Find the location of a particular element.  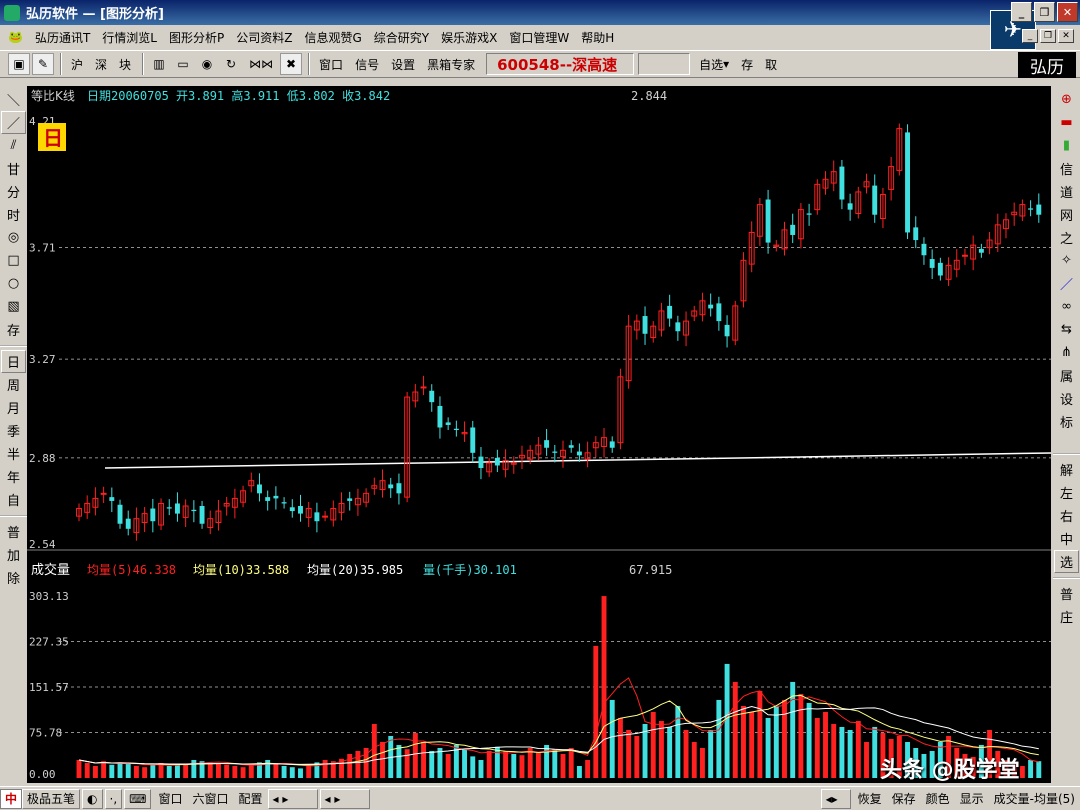

crosshair-icon: ⊕ is located at coordinates (1066, 99).